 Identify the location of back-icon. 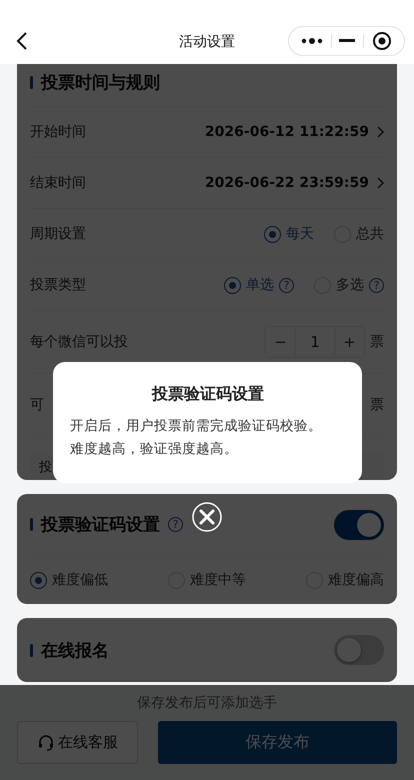
(22, 41).